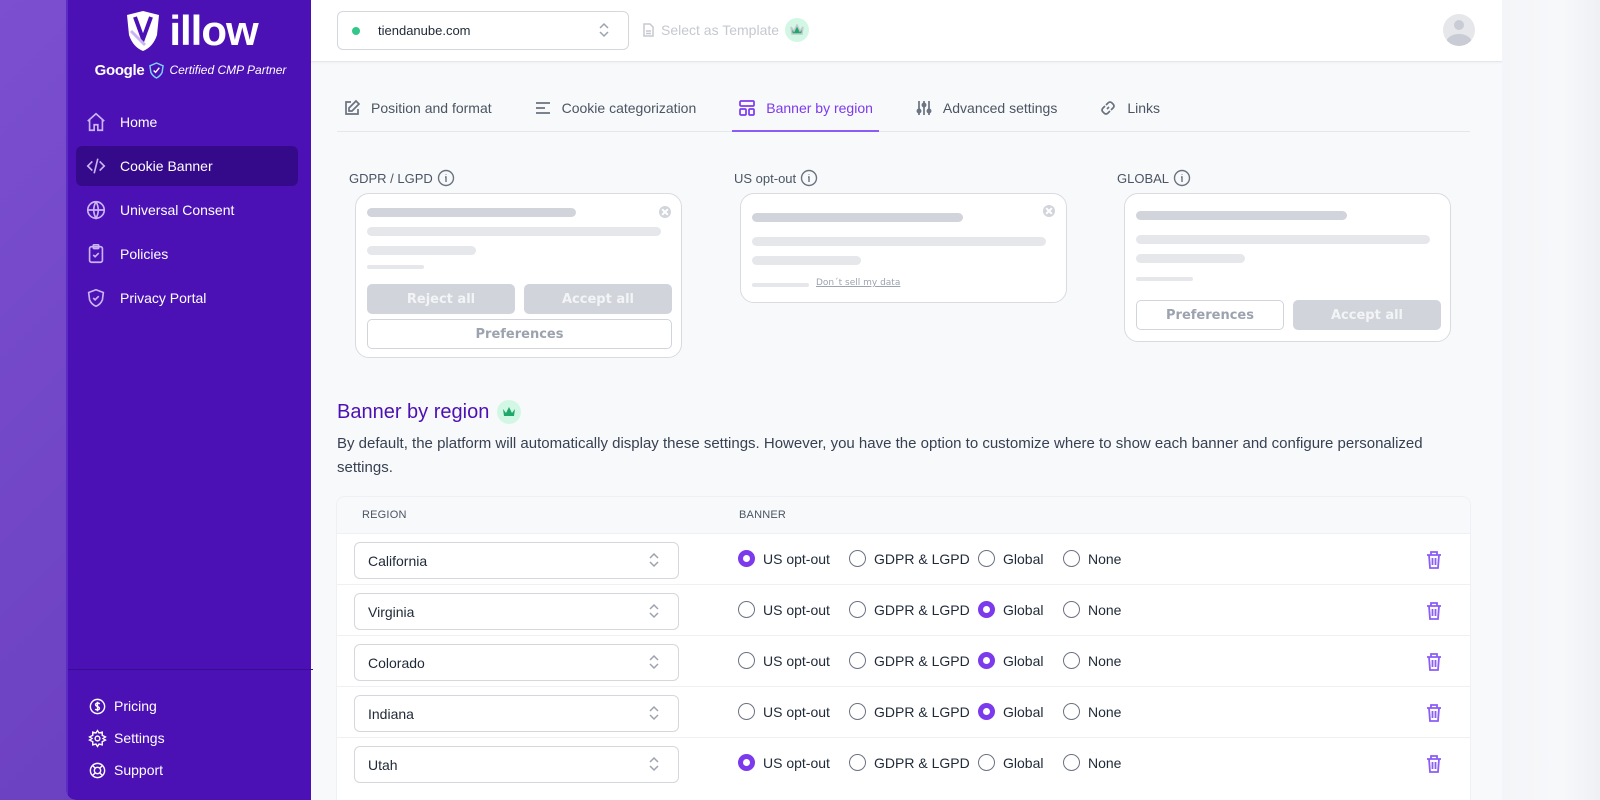  Describe the element at coordinates (648, 30) in the screenshot. I see `document-icon` at that location.